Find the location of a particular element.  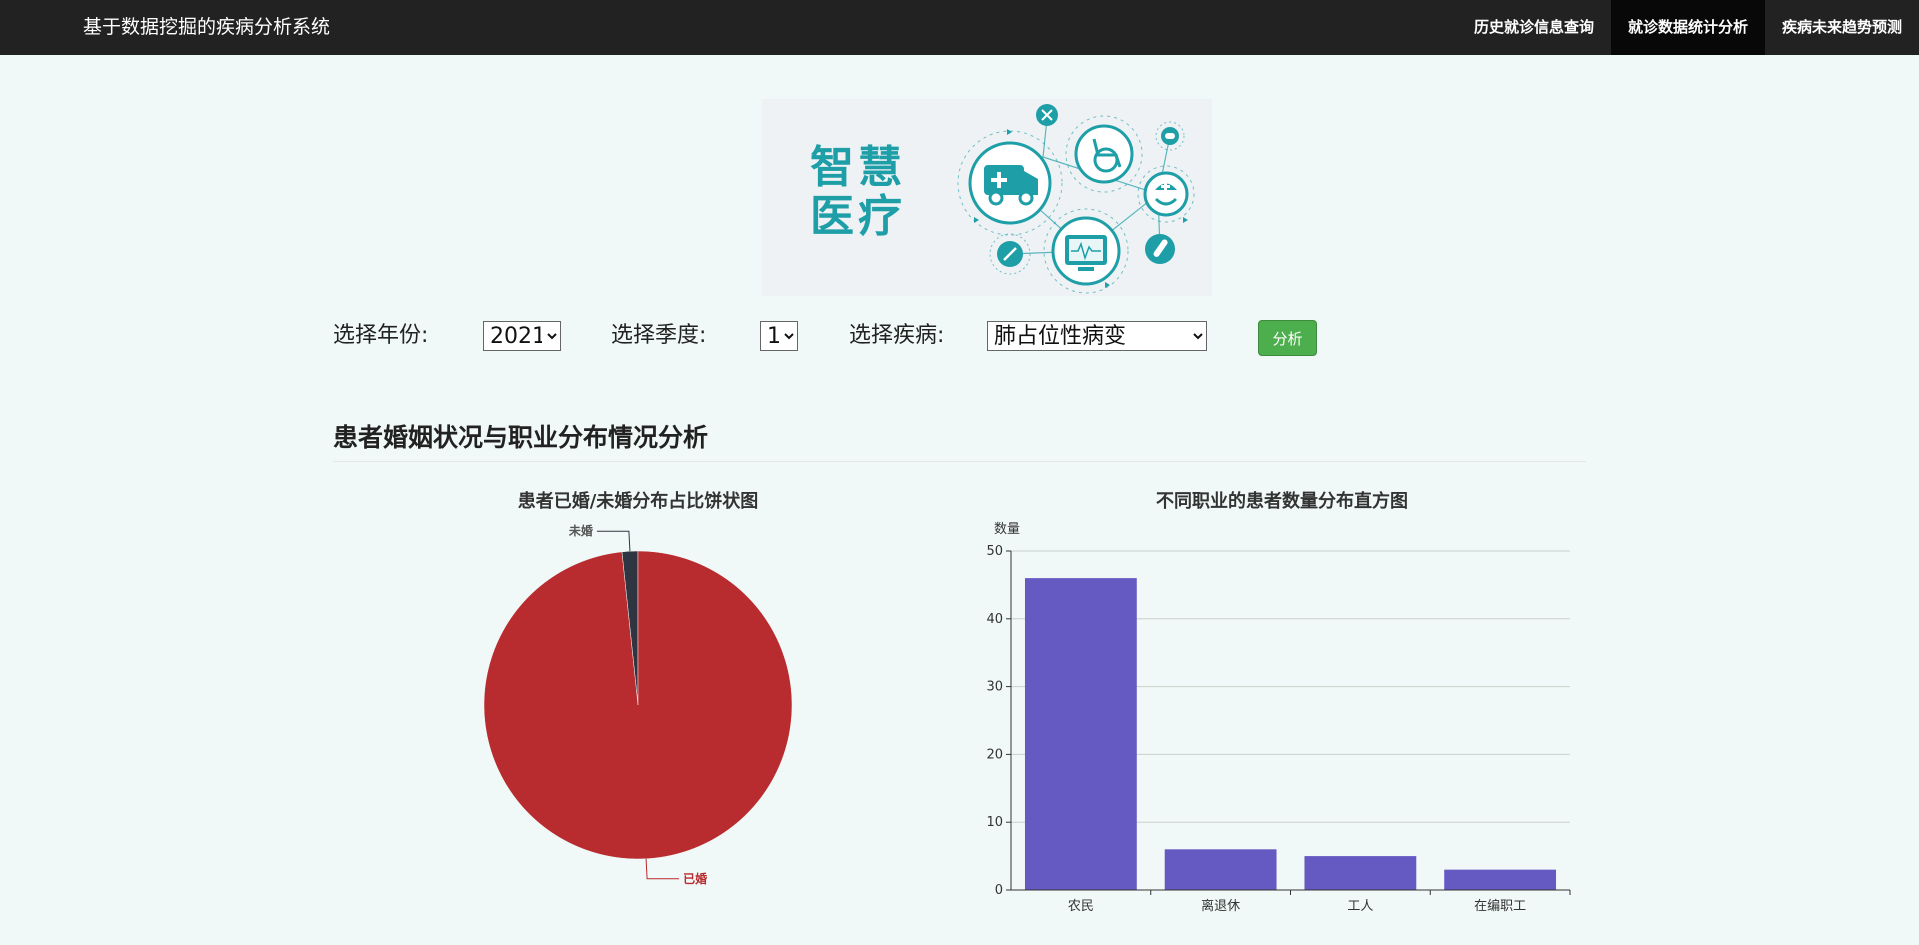

pill-icon is located at coordinates (1170, 136).